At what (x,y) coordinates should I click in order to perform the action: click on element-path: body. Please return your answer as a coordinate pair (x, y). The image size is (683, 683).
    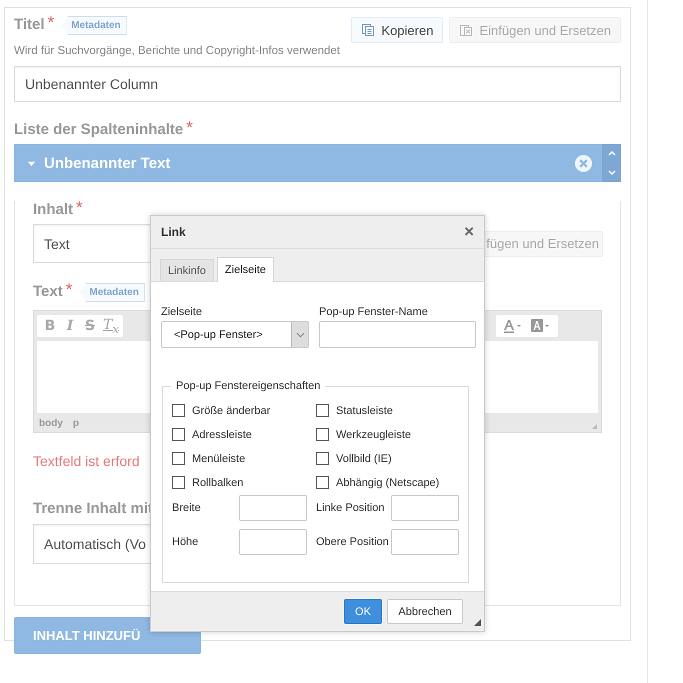
    Looking at the image, I should click on (51, 423).